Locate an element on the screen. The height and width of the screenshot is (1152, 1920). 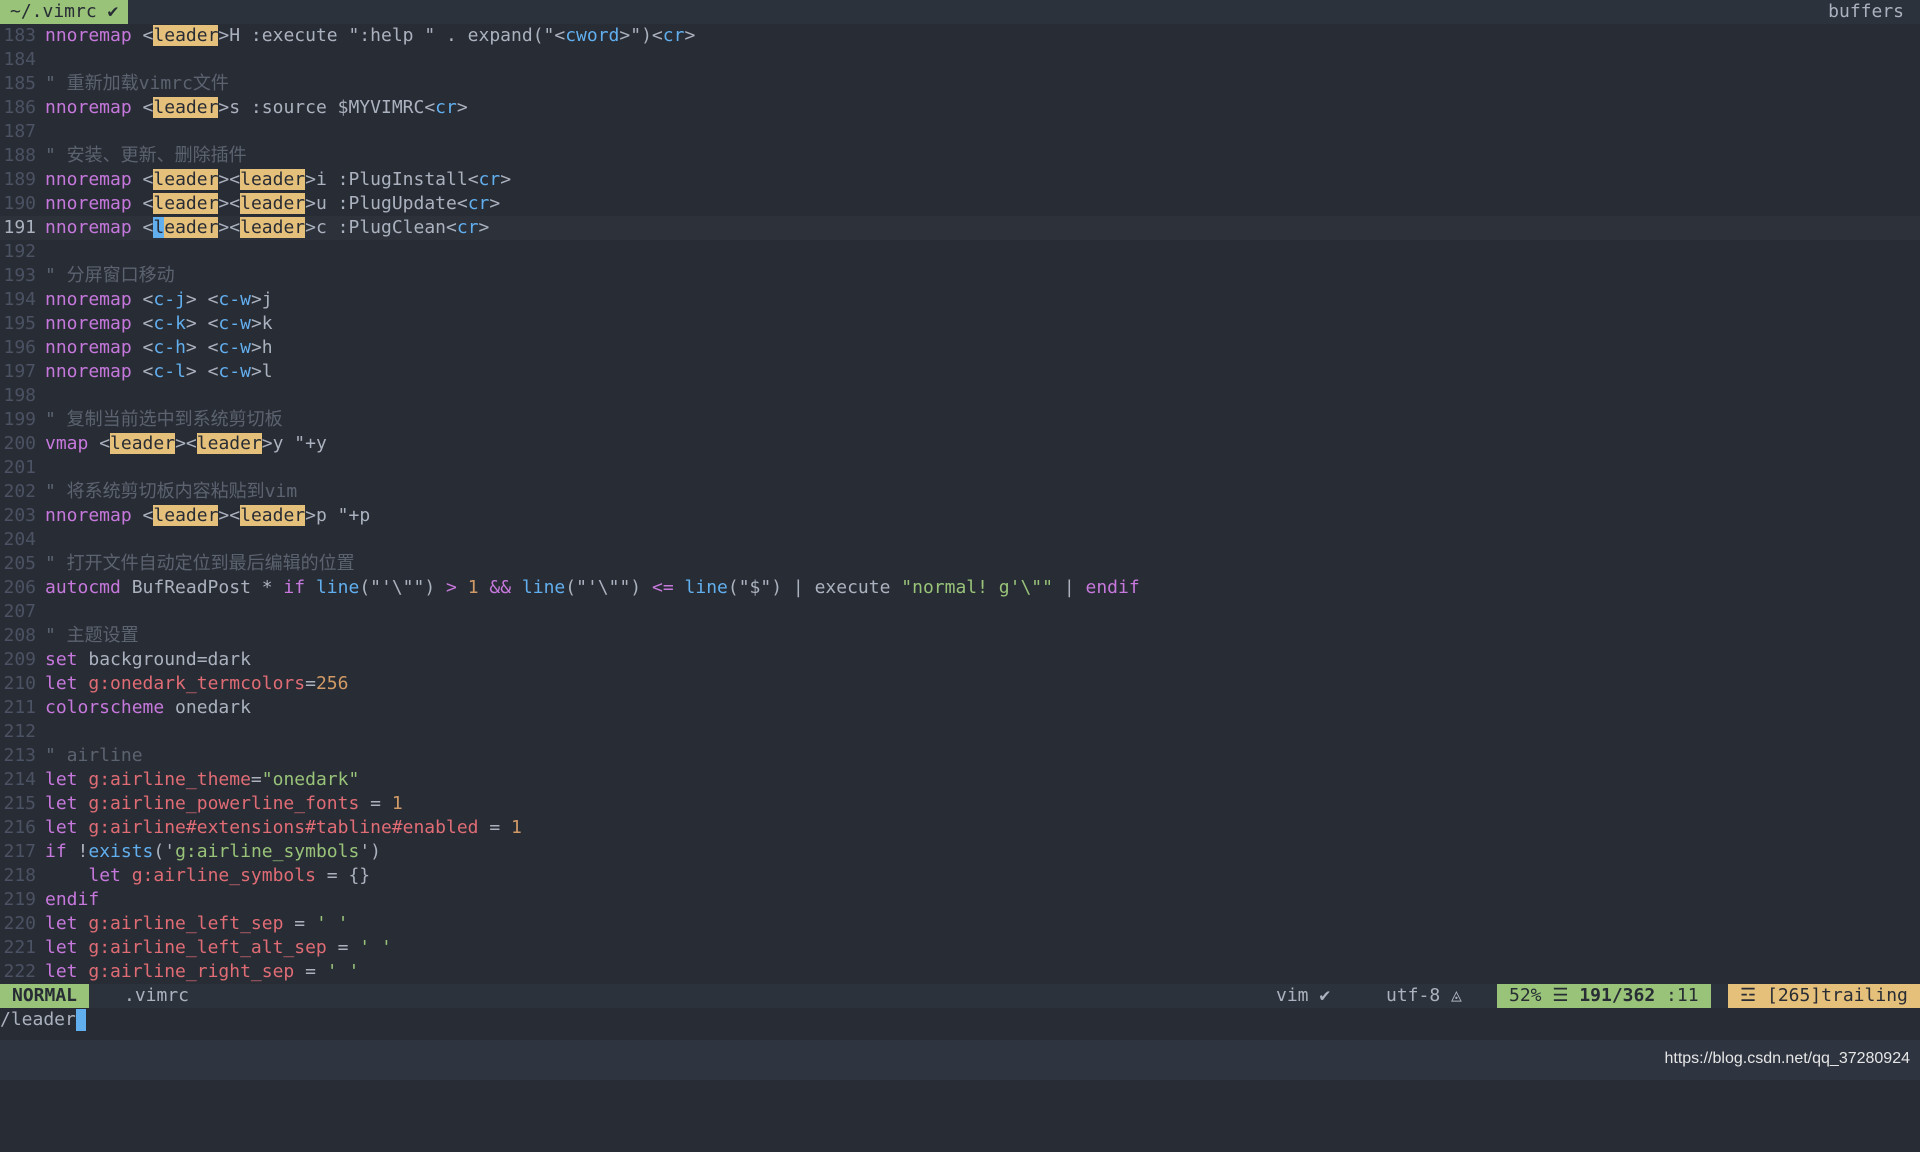
code-line: 217 if !exists('g:airline_symbols') is located at coordinates (960, 852).